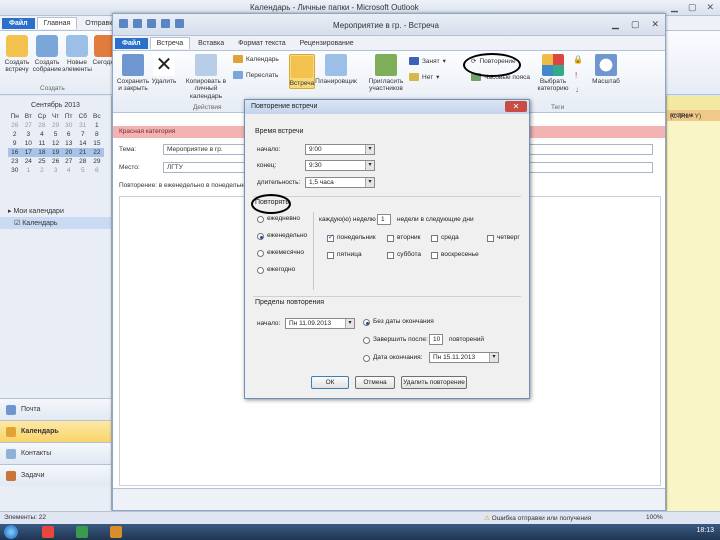 This screenshot has height=540, width=720. What do you see at coordinates (83, 152) in the screenshot?
I see `mini-calendar-day: 21` at bounding box center [83, 152].